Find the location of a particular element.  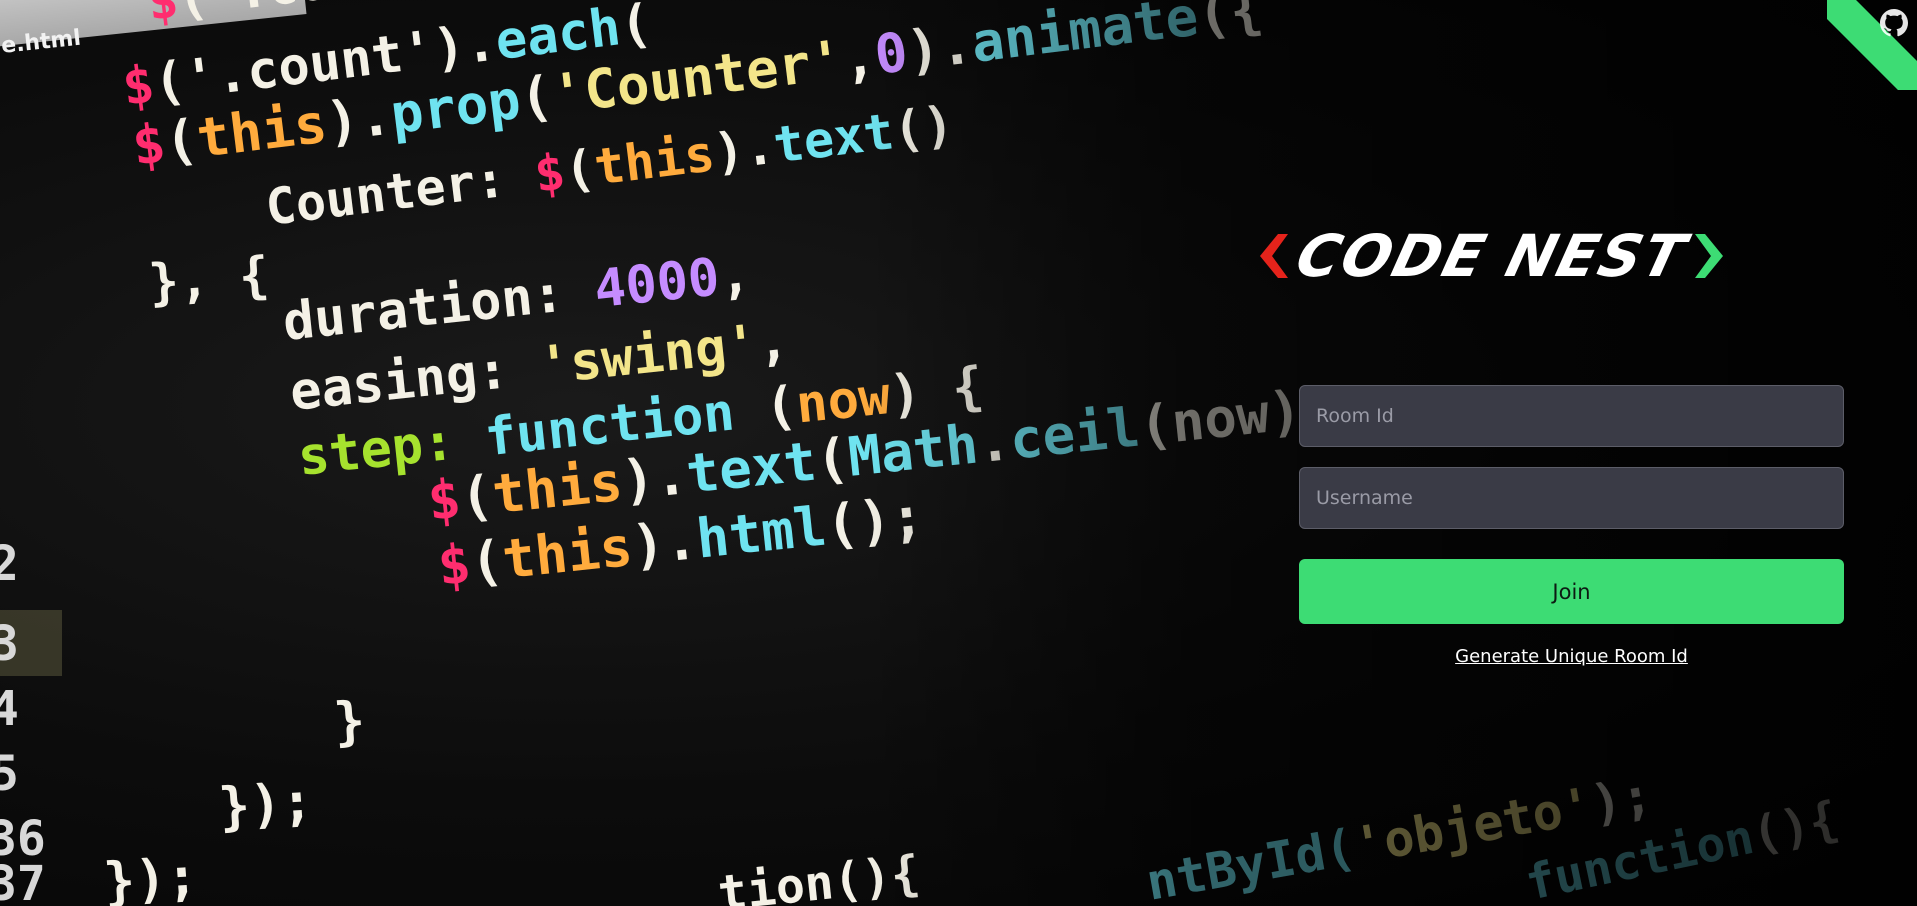

code-token: html is located at coordinates (761, 532).